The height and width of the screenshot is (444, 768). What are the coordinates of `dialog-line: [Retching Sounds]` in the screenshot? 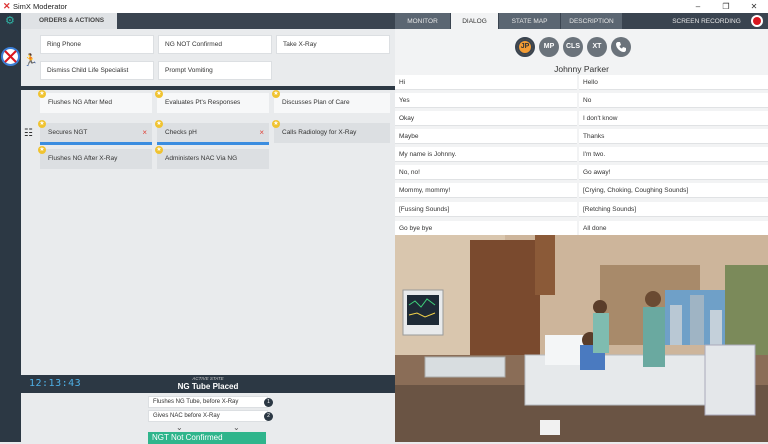 It's located at (673, 209).